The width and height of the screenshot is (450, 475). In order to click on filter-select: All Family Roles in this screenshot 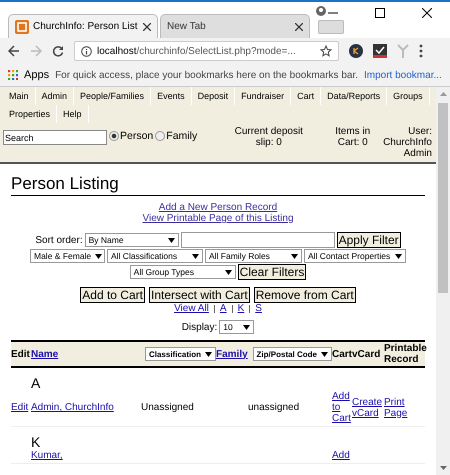, I will do `click(253, 256)`.